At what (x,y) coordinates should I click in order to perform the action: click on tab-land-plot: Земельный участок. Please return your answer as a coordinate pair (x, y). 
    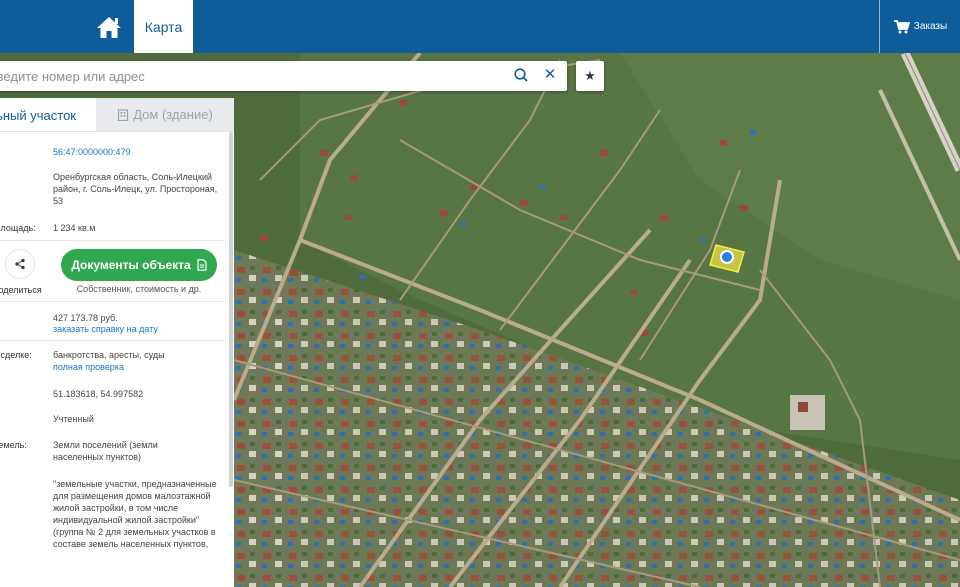
    Looking at the image, I should click on (48, 114).